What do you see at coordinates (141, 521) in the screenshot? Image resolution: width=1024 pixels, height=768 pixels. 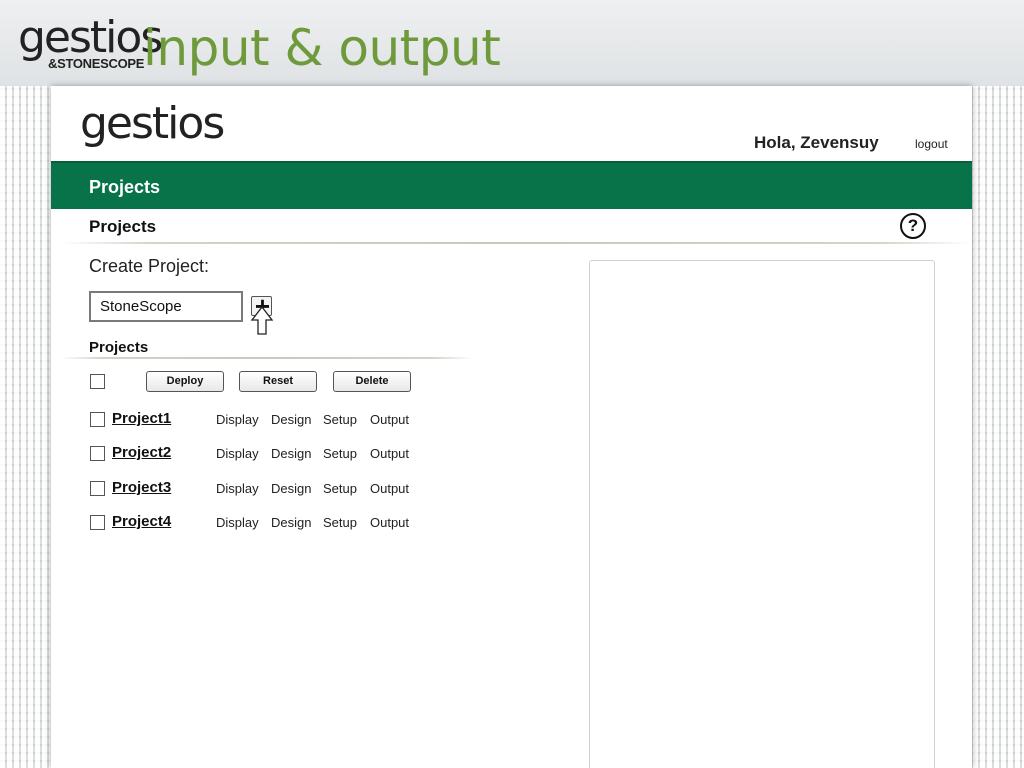 I see `project-name-link: Project4` at bounding box center [141, 521].